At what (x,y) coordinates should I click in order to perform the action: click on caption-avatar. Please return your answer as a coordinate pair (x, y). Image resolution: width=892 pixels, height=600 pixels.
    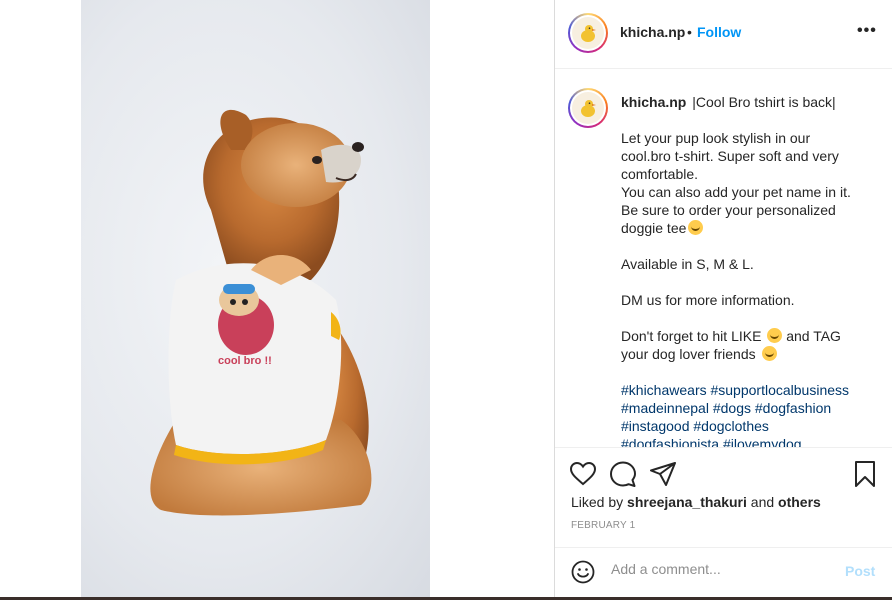
    Looking at the image, I should click on (588, 108).